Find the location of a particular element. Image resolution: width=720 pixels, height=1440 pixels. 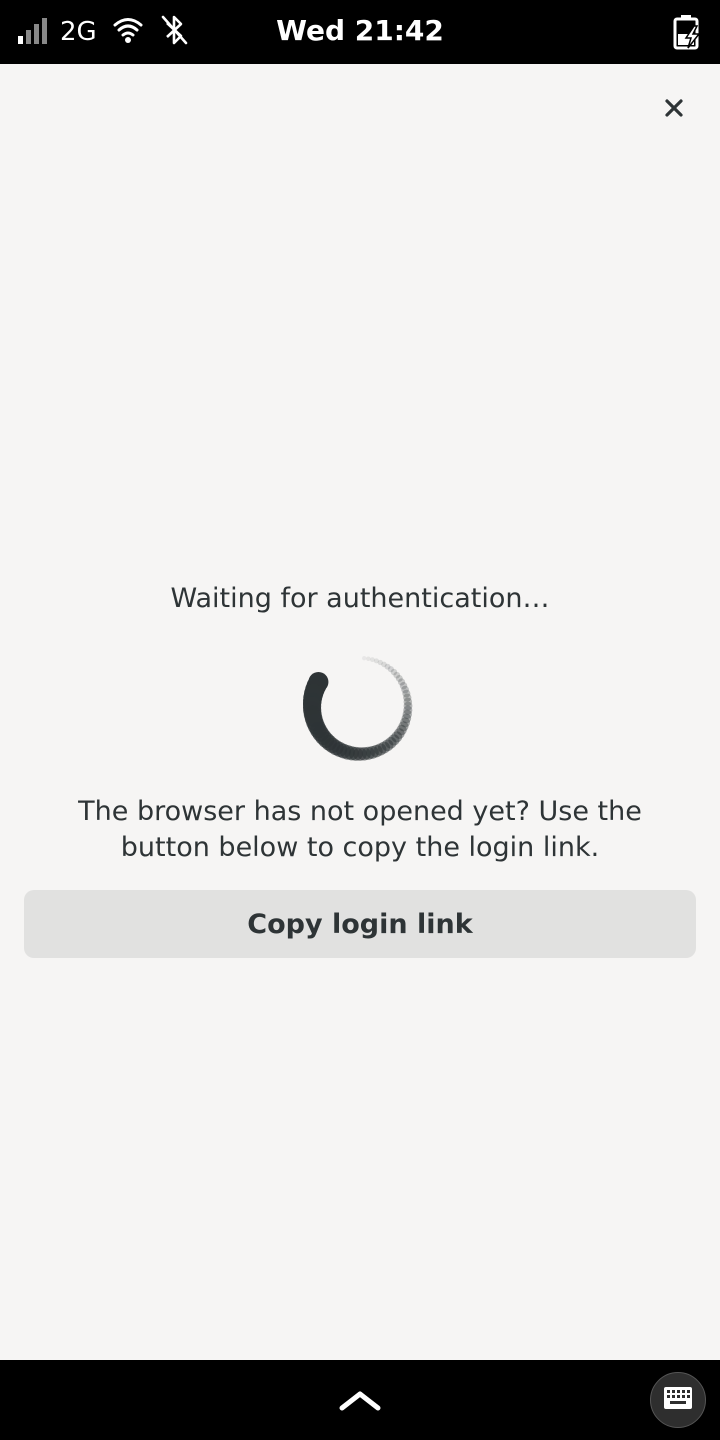

status-bar: 2G Wed 21:42 is located at coordinates (360, 32).